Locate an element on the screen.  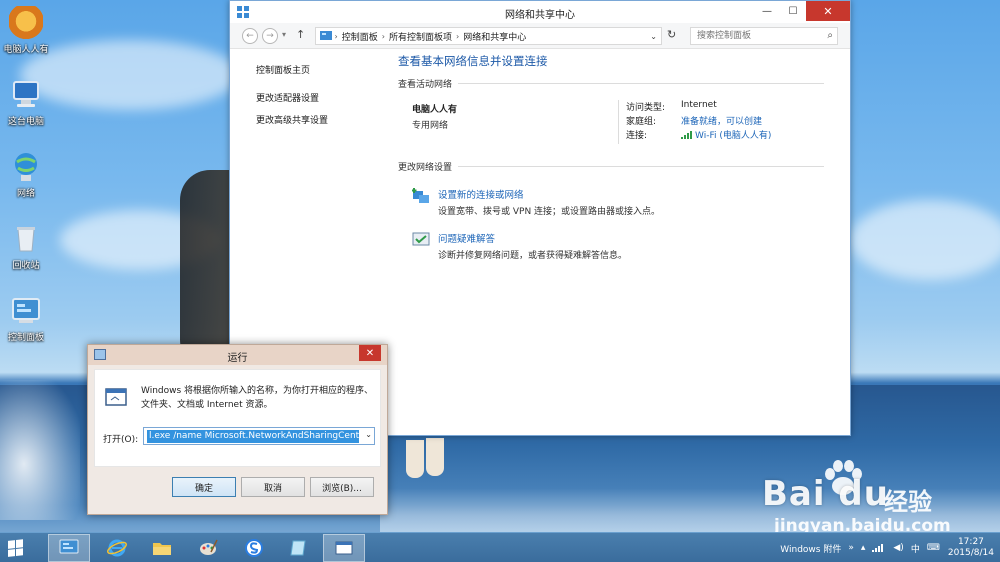
new-connection-description: 设置宽带、拨号或 VPN 连接；或设置路由器或接入点。 is located at coordinates (549, 212).